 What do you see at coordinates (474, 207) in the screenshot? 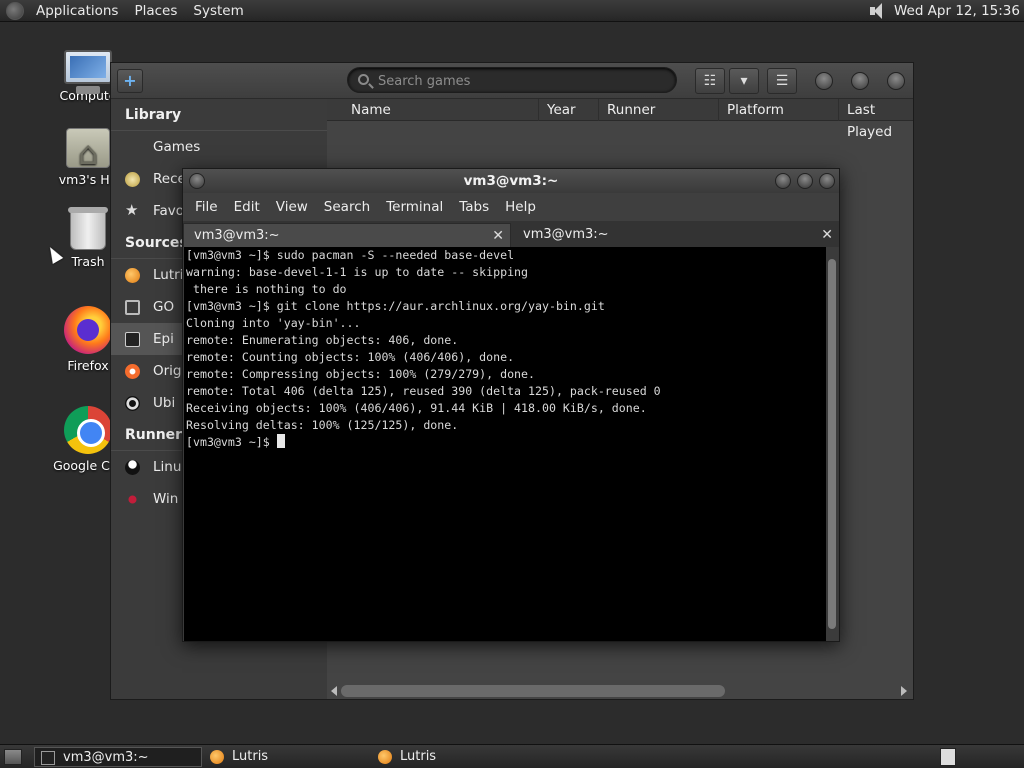
I see `menu-tabs: Tabs` at bounding box center [474, 207].